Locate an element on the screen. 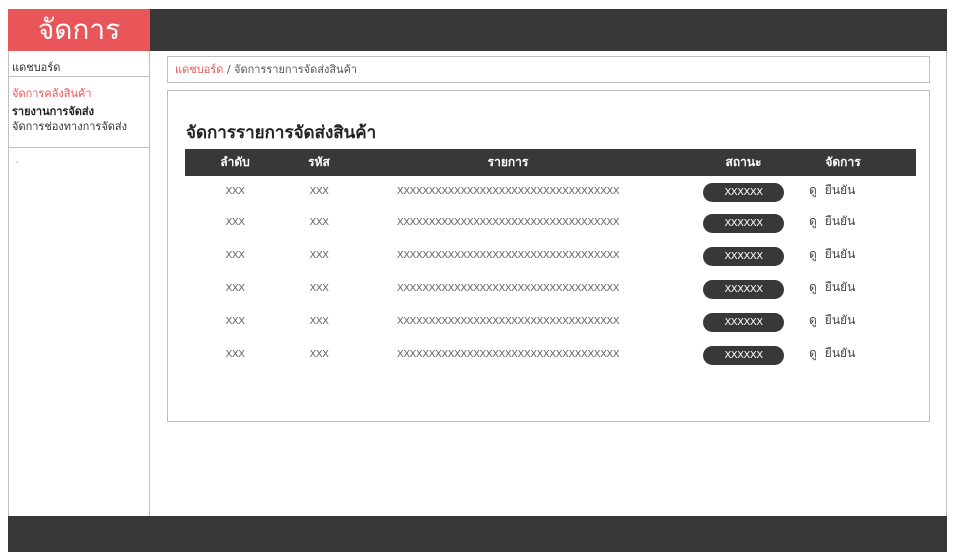  app-logo: จัดการ is located at coordinates (79, 30).